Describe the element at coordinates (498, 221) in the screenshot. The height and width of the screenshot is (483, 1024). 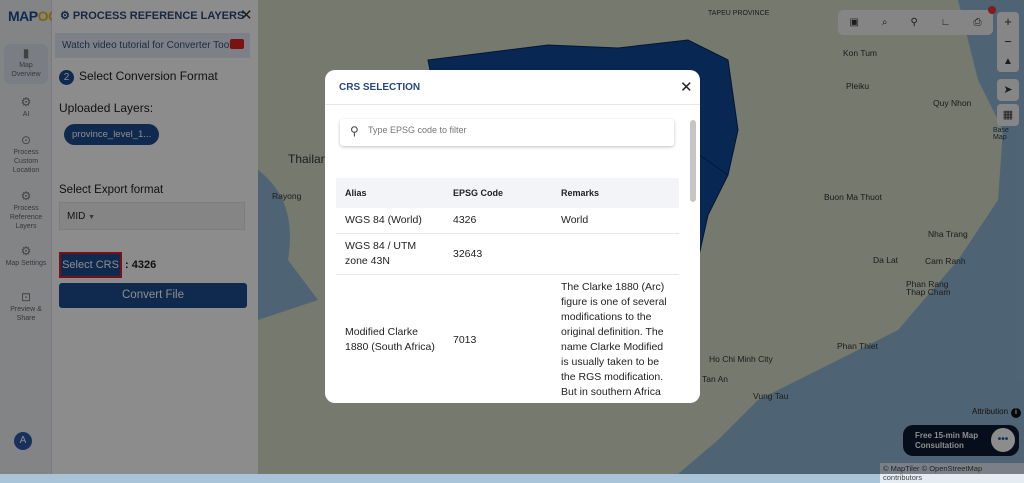
I see `code-cell: 4326` at that location.